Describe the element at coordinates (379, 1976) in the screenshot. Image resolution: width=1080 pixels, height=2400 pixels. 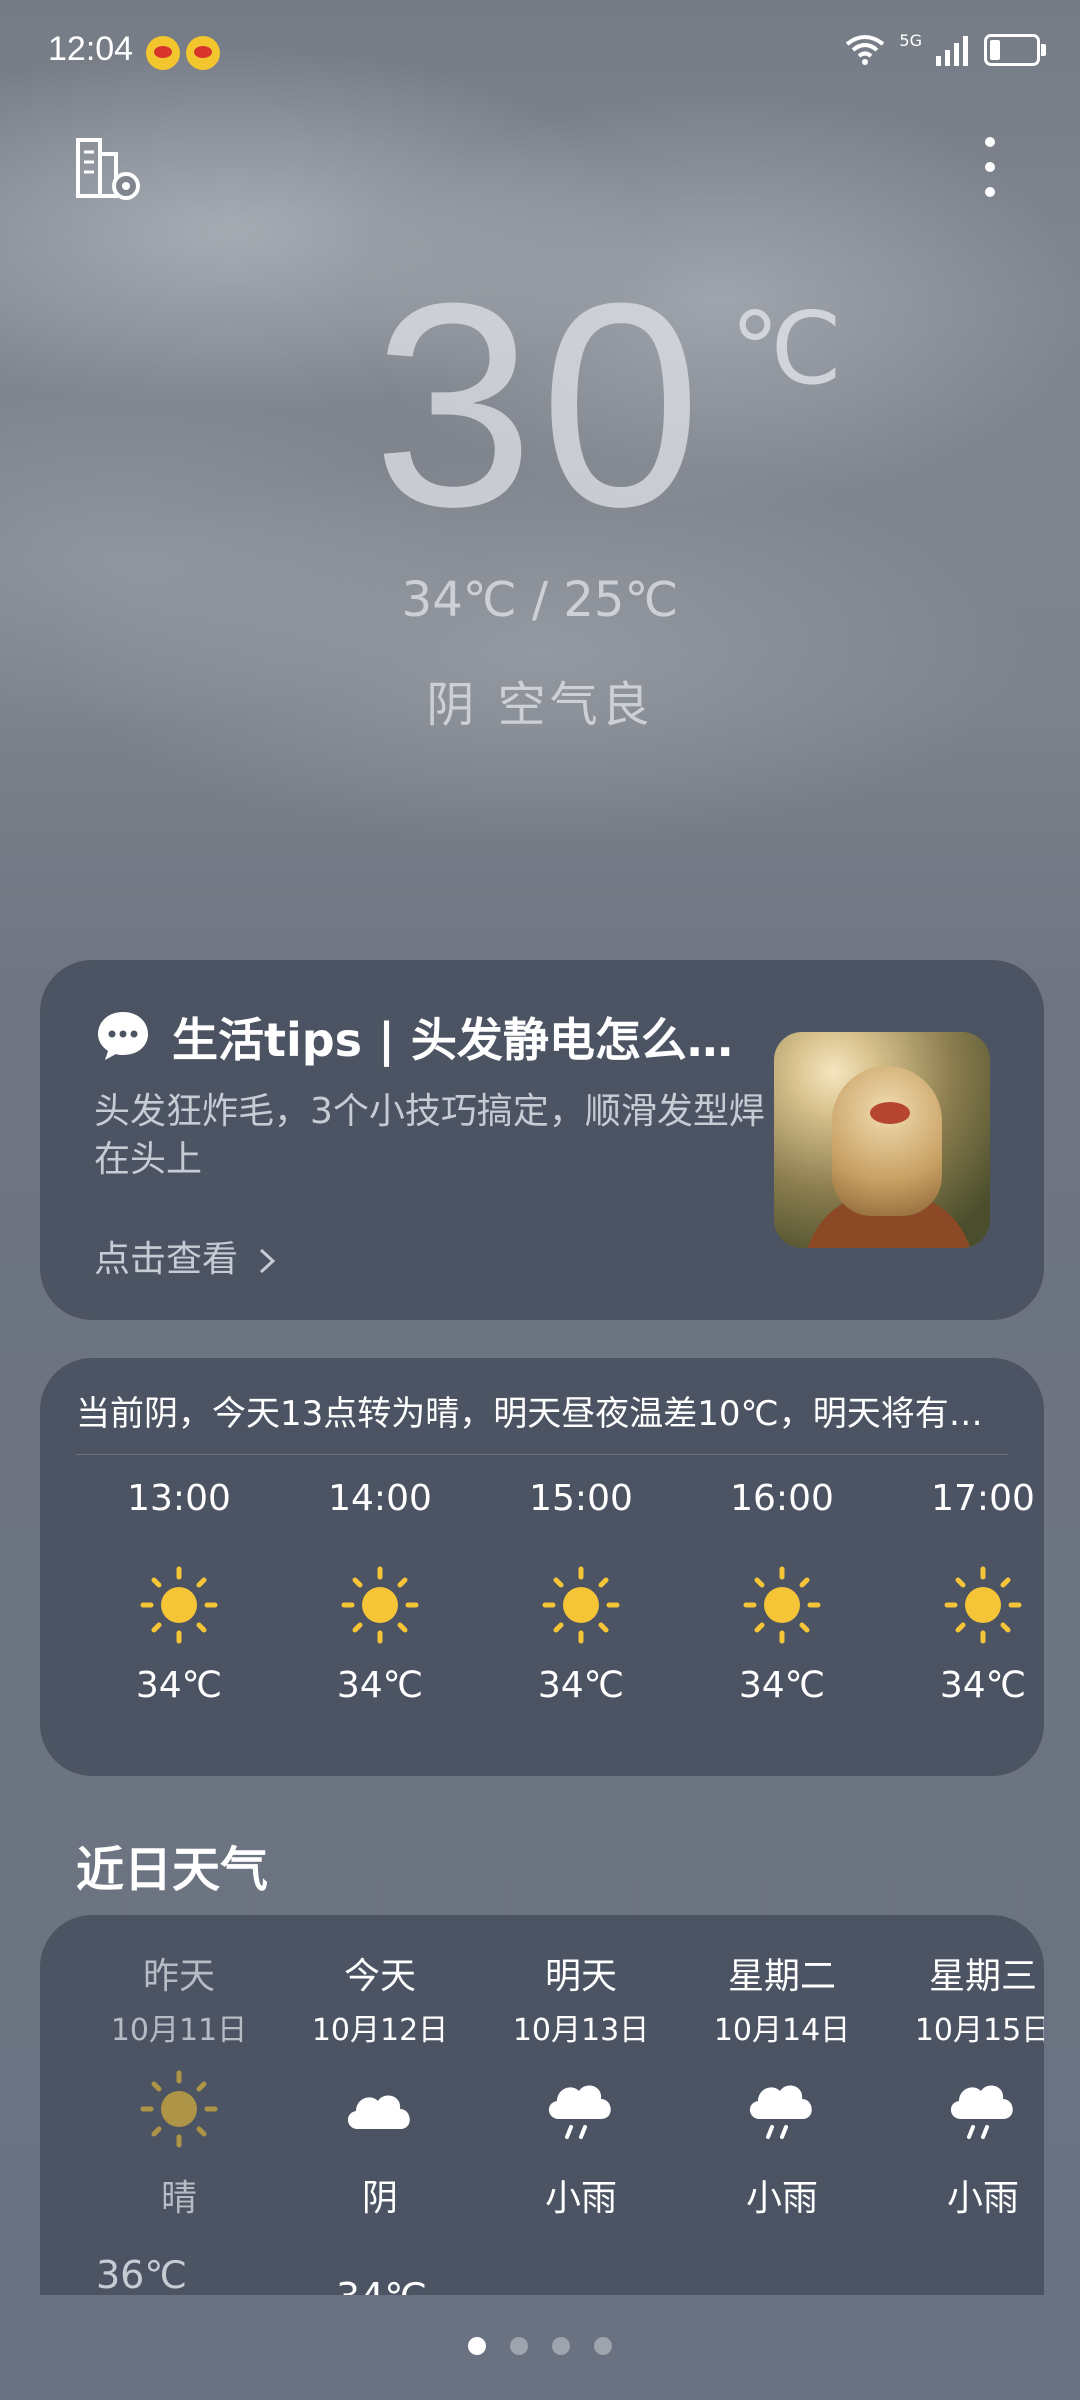
I see `daily-day: 今天` at that location.